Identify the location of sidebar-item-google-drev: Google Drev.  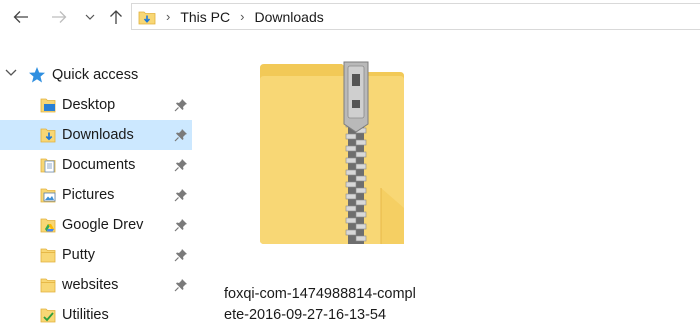
(96, 225).